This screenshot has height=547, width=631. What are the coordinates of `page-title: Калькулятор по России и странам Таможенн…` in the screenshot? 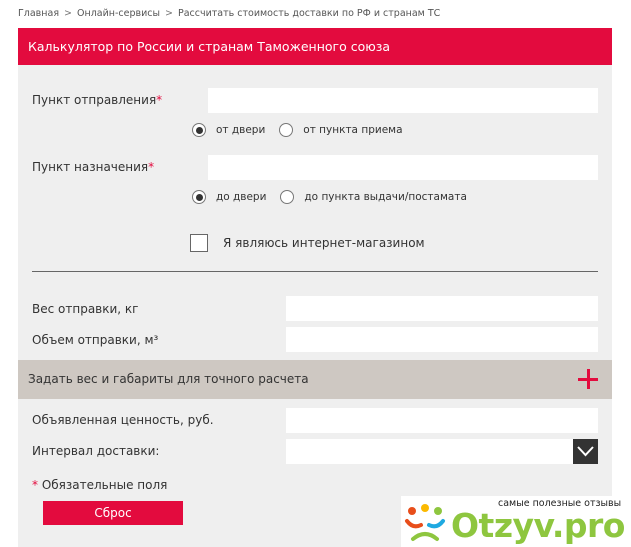 It's located at (315, 46).